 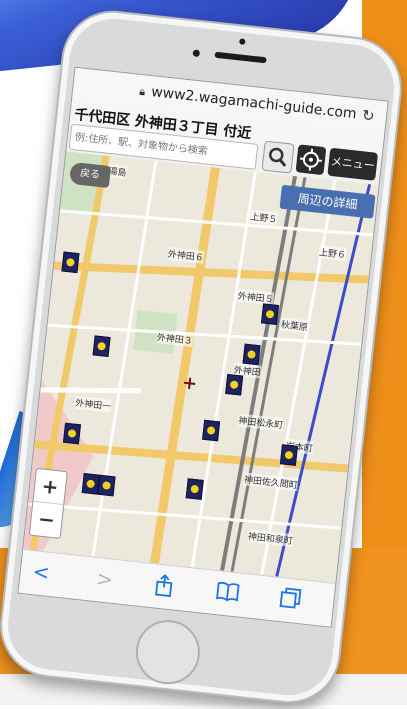 What do you see at coordinates (117, 171) in the screenshot?
I see `map-label-1: 湯島` at bounding box center [117, 171].